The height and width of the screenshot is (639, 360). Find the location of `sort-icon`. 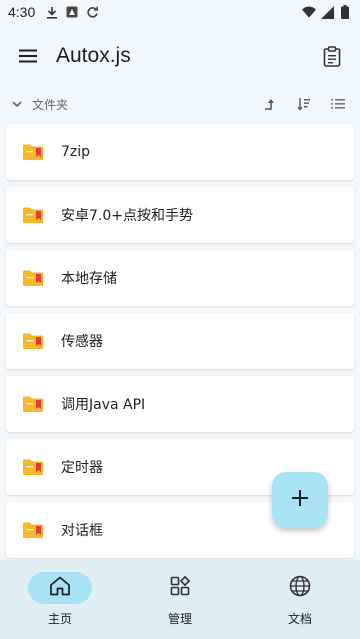

sort-icon is located at coordinates (304, 104).